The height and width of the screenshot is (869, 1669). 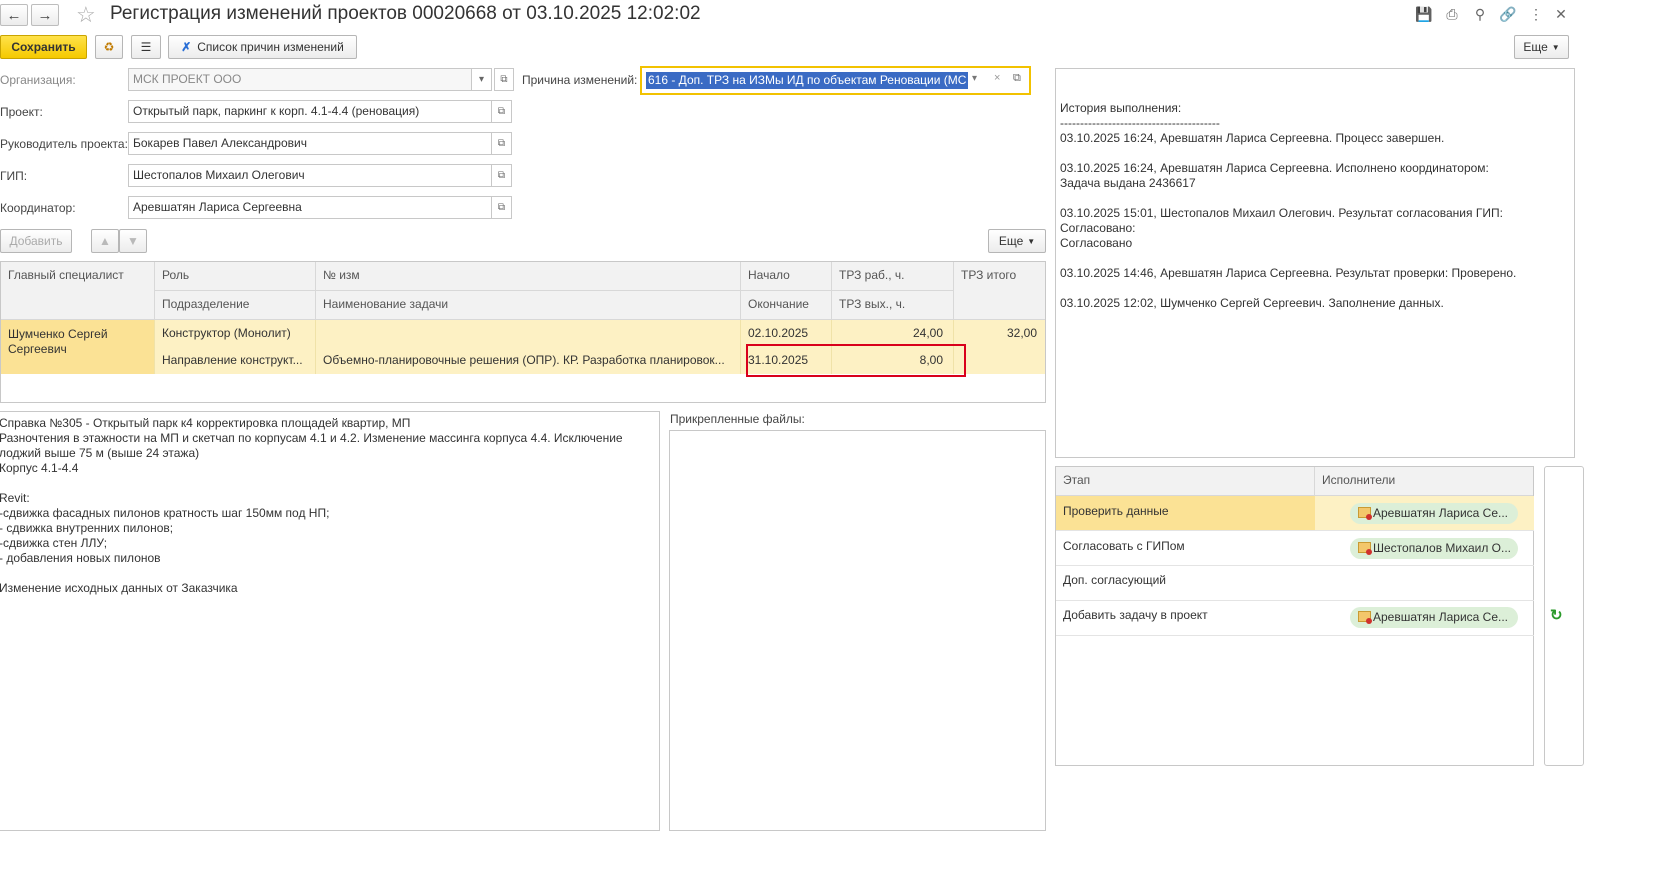 What do you see at coordinates (856, 360) in the screenshot?
I see `highlight-box` at bounding box center [856, 360].